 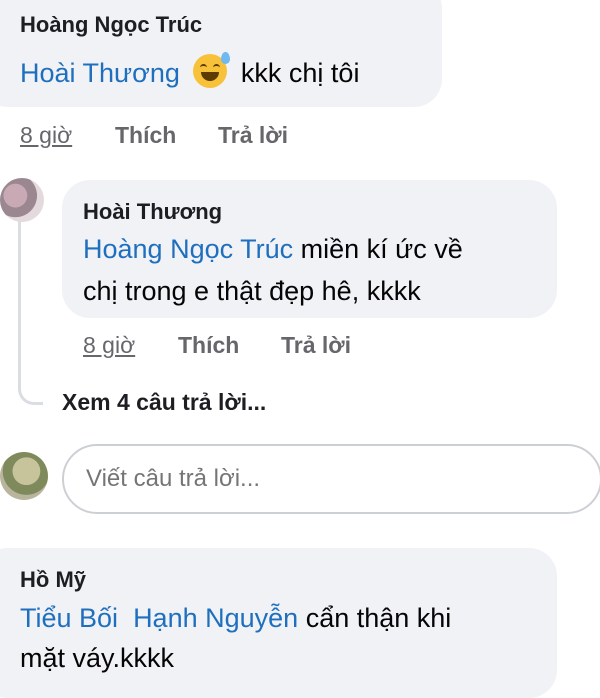 I want to click on comment-author: Hồ Mỹ, so click(x=53, y=580).